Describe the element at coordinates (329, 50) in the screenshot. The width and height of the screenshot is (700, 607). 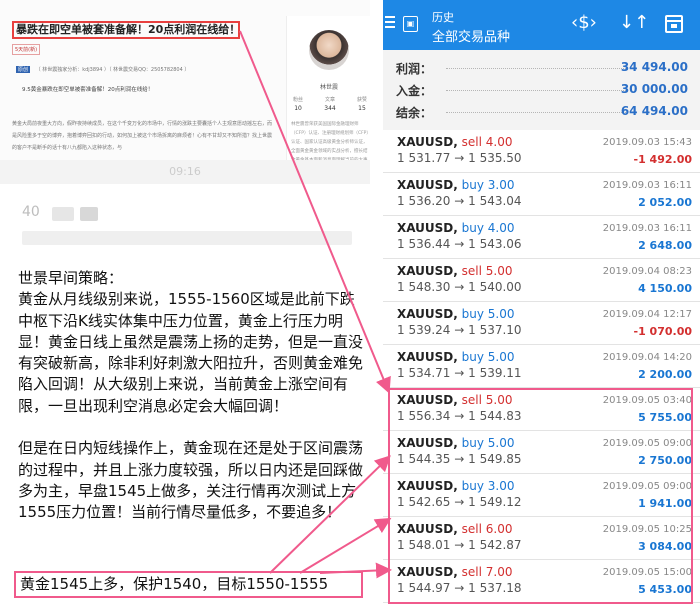
I see `avatar` at that location.